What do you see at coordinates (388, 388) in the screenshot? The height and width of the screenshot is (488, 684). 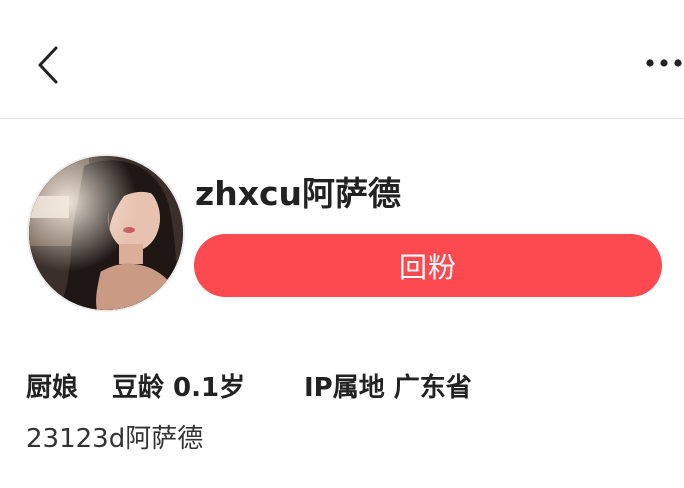 I see `ip-location: IP属地 广东省` at bounding box center [388, 388].